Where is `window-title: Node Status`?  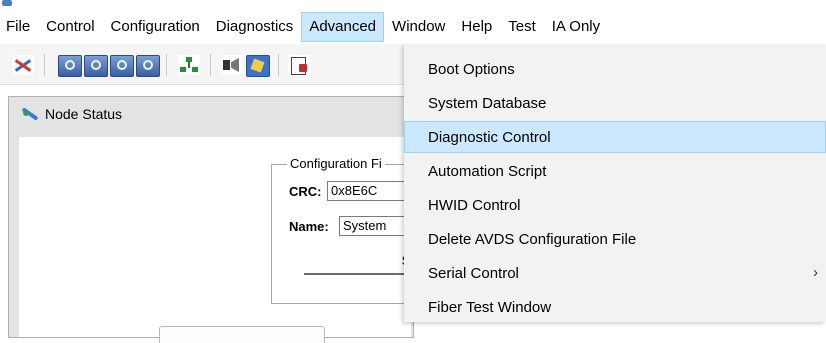
window-title: Node Status is located at coordinates (84, 114).